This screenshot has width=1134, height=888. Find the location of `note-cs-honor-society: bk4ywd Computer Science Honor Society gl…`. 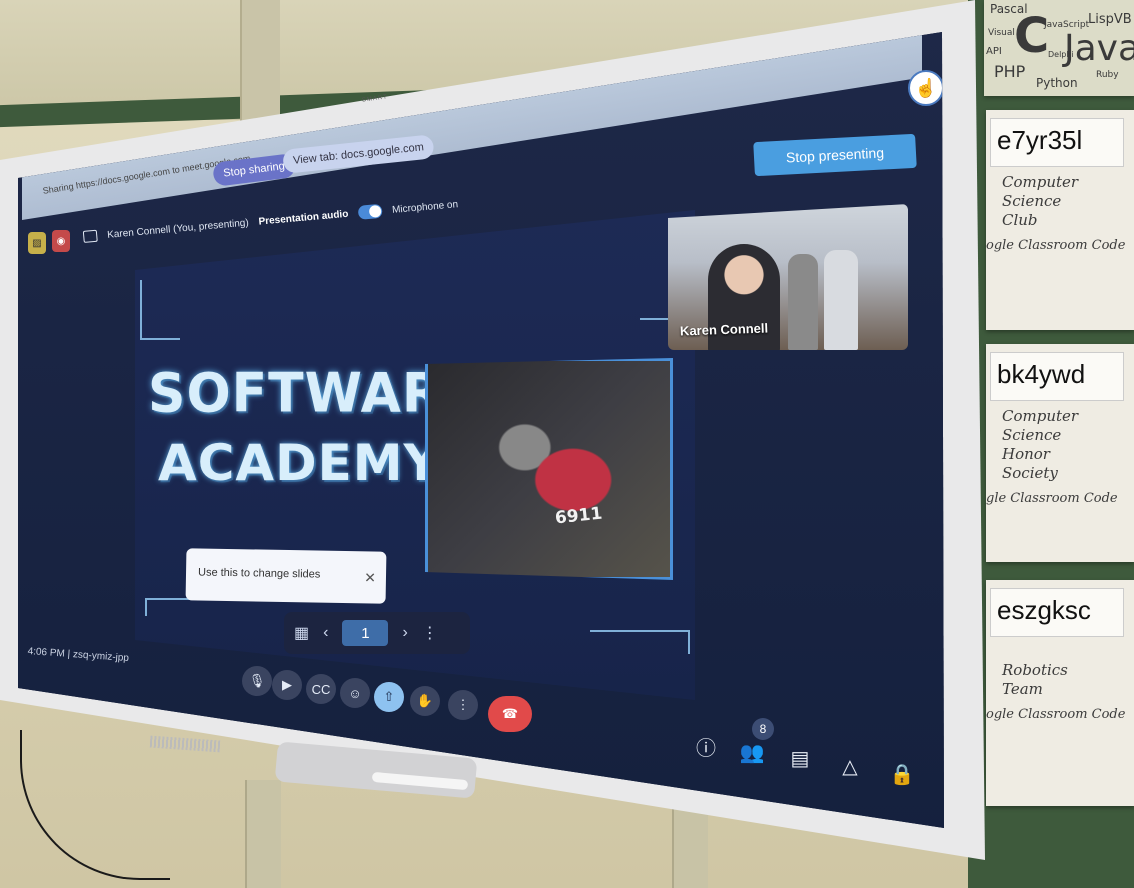

note-cs-honor-society: bk4ywd Computer Science Honor Society gl… is located at coordinates (1060, 453).